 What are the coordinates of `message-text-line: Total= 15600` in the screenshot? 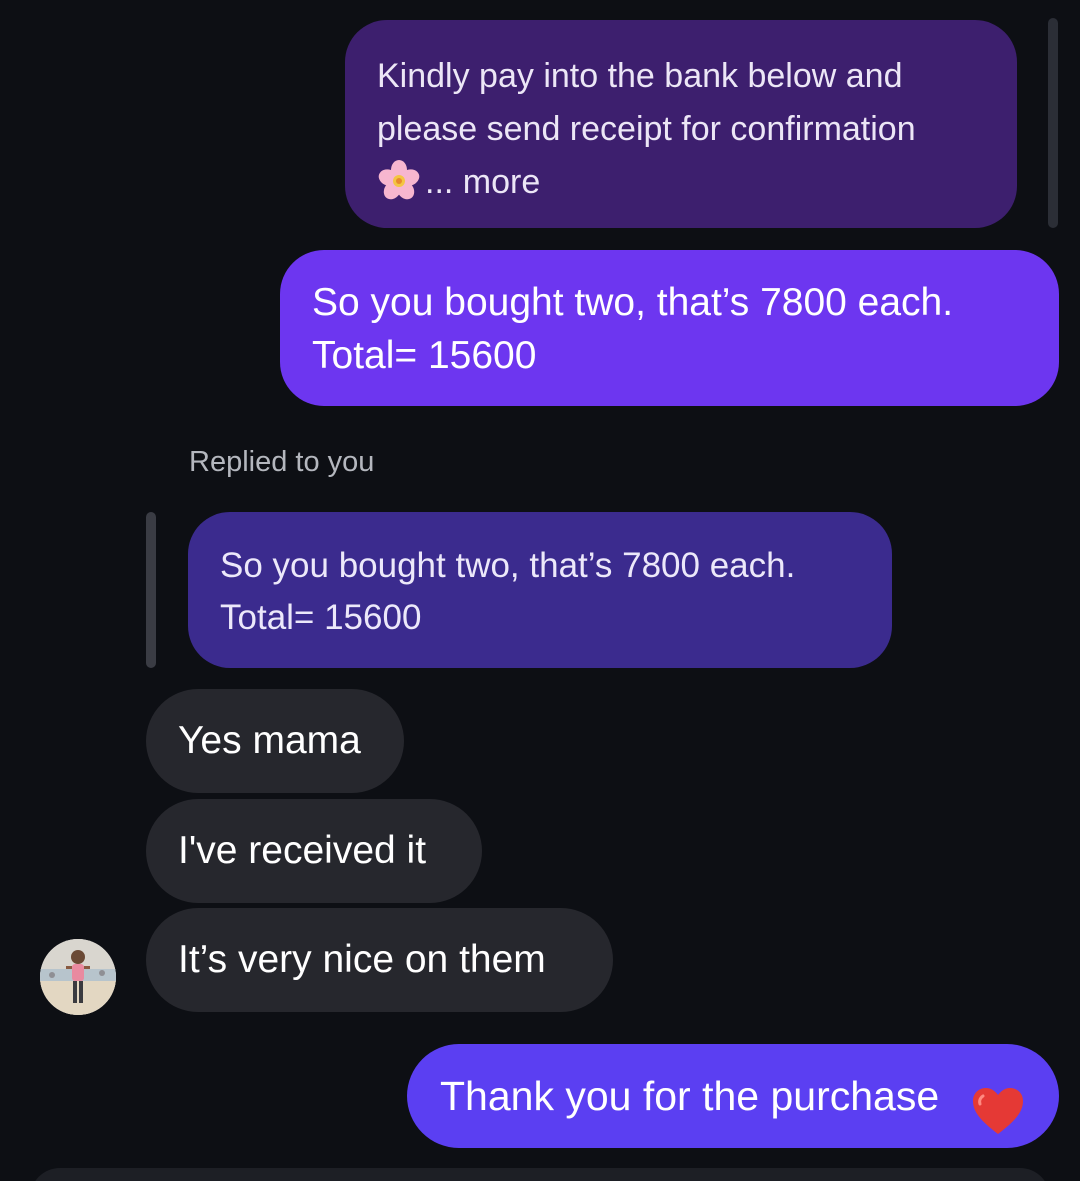 It's located at (424, 355).